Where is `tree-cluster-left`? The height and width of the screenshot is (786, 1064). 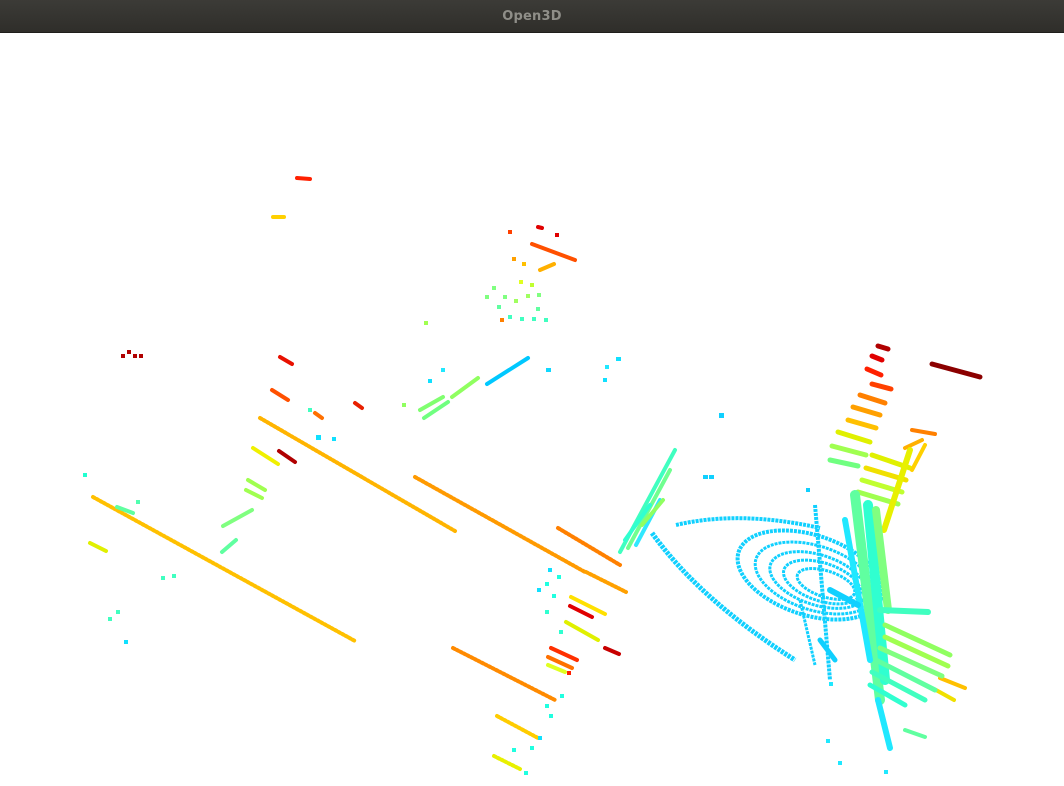
tree-cluster-left is located at coordinates (647, 501).